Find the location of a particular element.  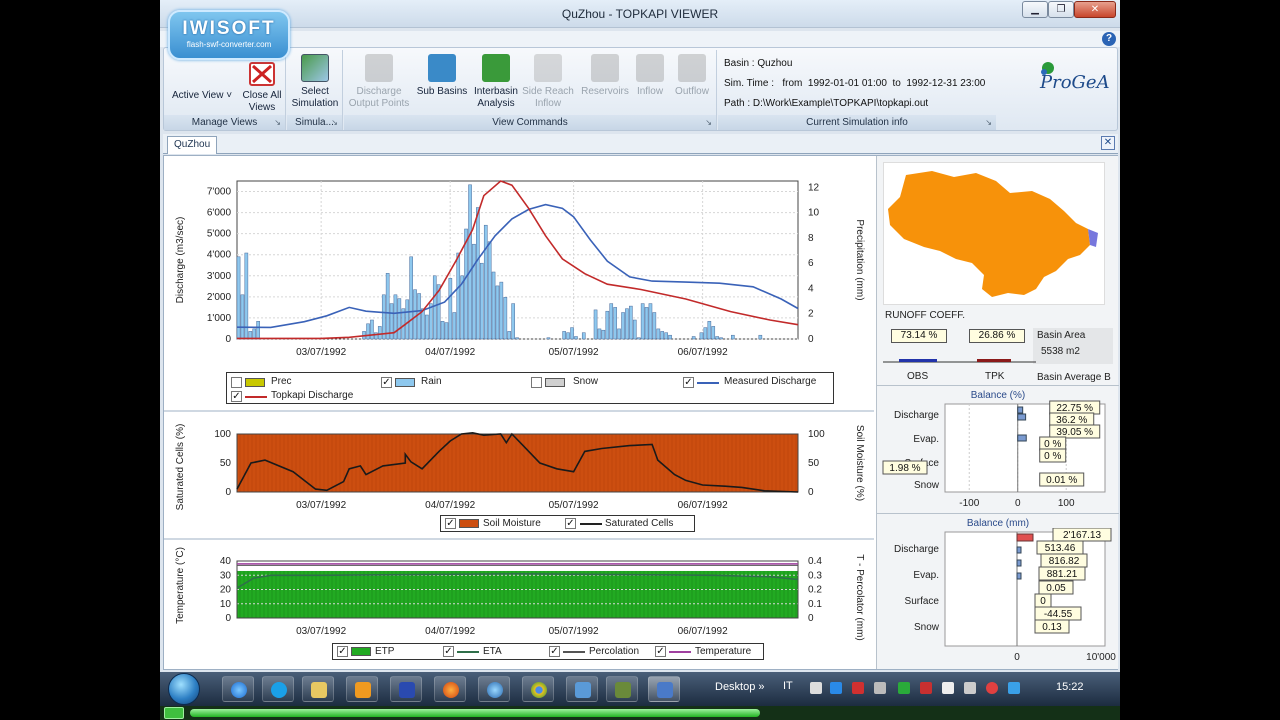

ie-icon is located at coordinates (239, 690).